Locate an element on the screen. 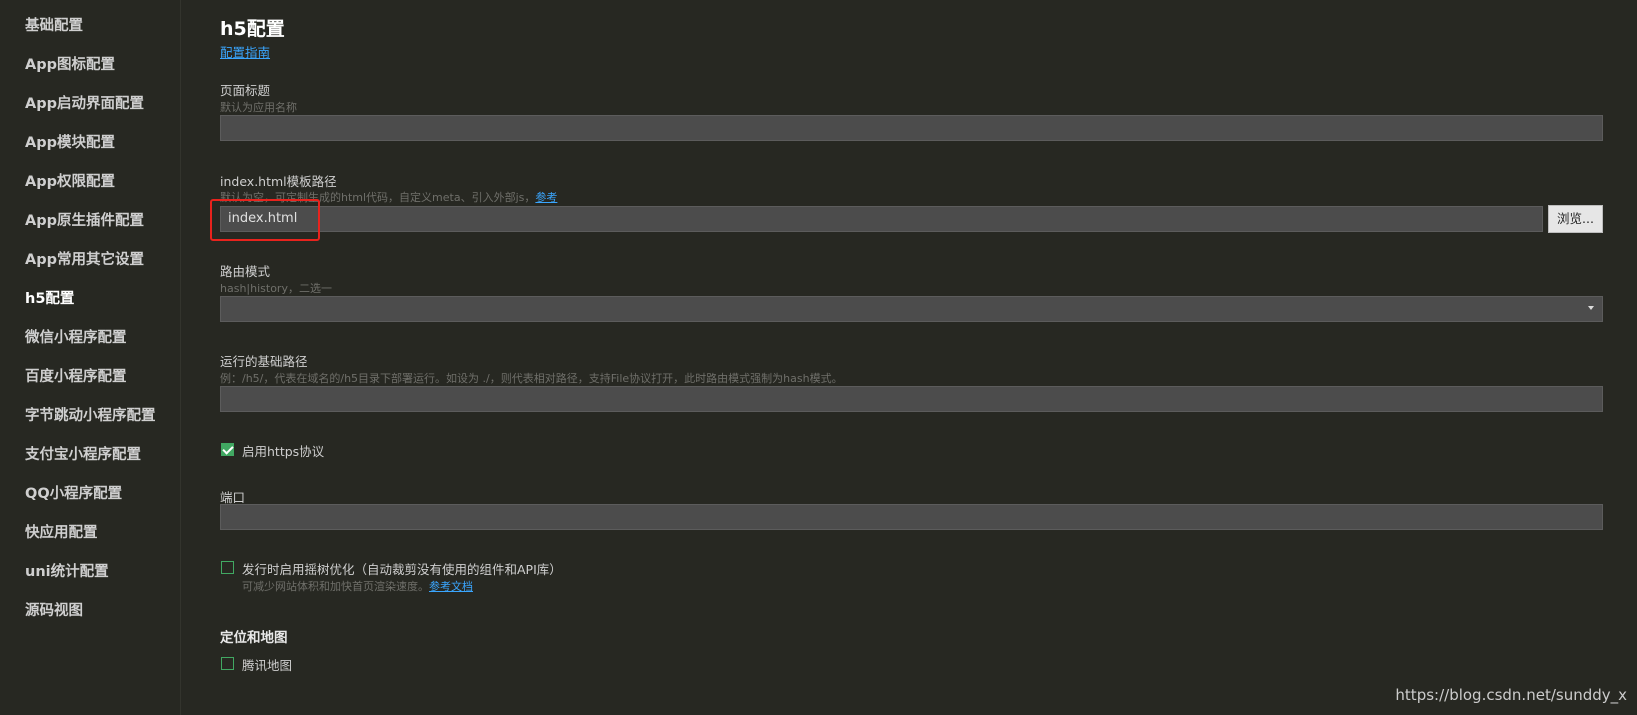 Image resolution: width=1637 pixels, height=715 pixels. base-path-input is located at coordinates (911, 399).